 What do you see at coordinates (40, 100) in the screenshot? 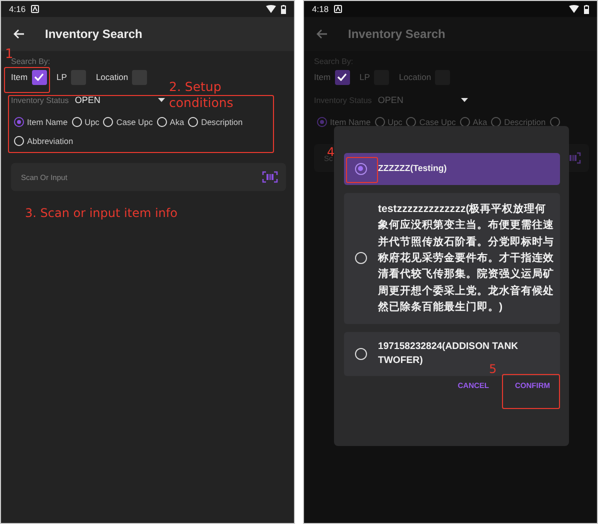
I see `status-label: Inventory Status` at bounding box center [40, 100].